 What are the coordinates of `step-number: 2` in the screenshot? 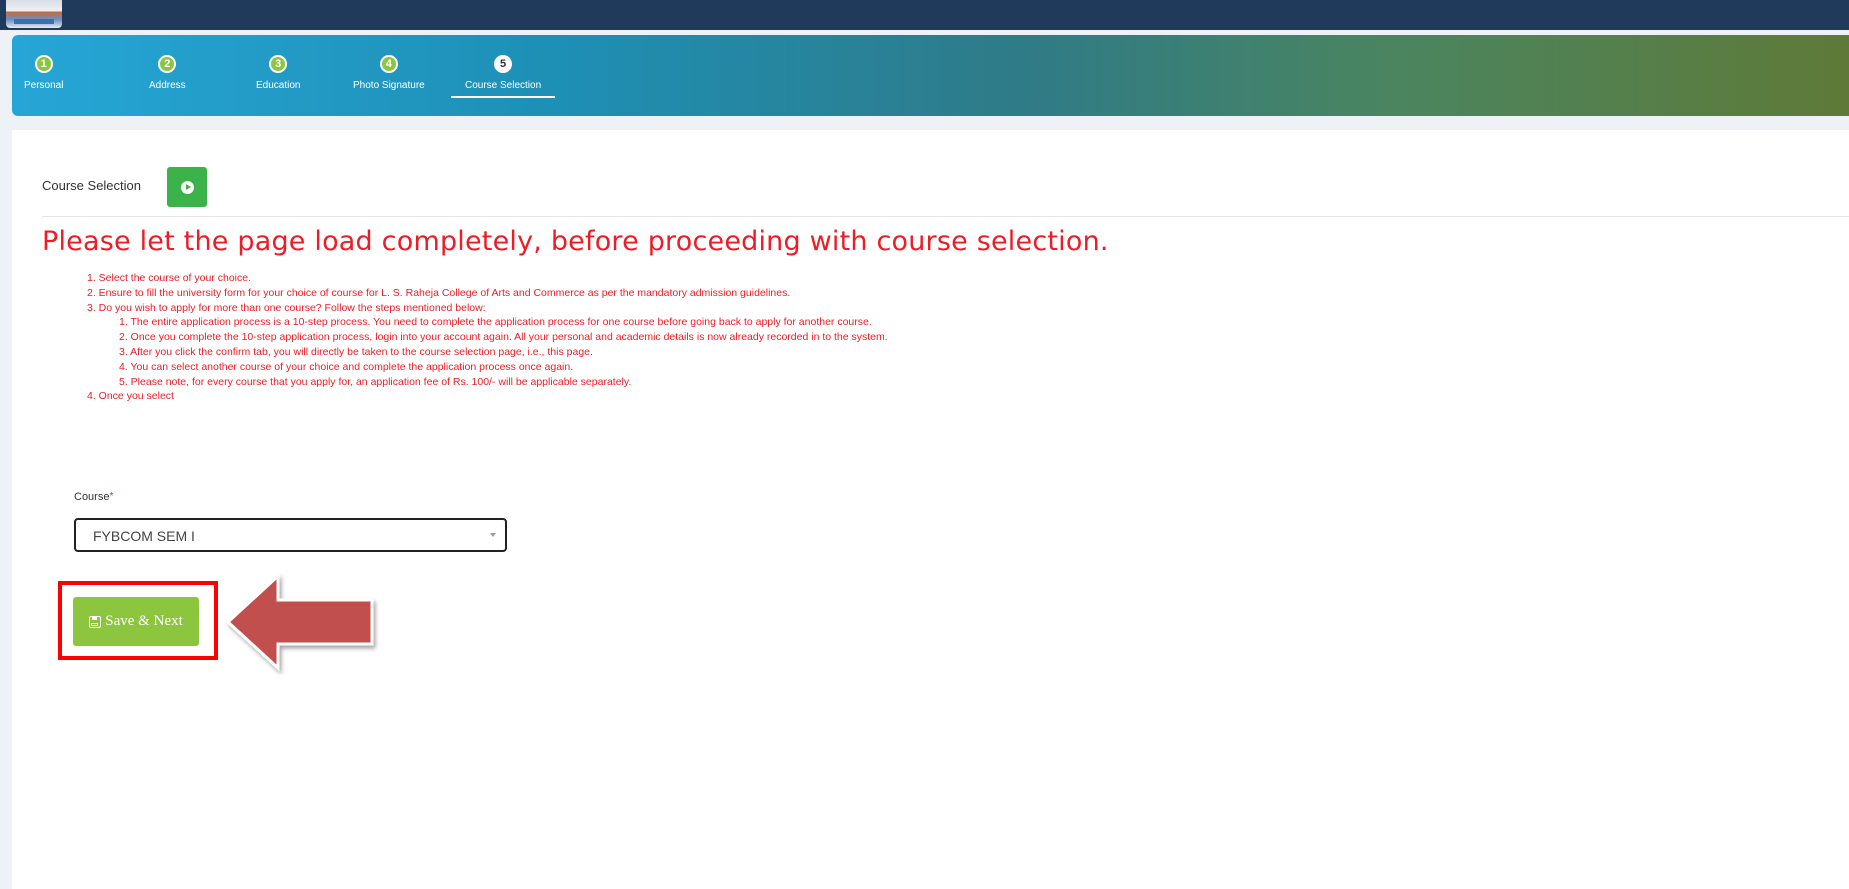 It's located at (167, 64).